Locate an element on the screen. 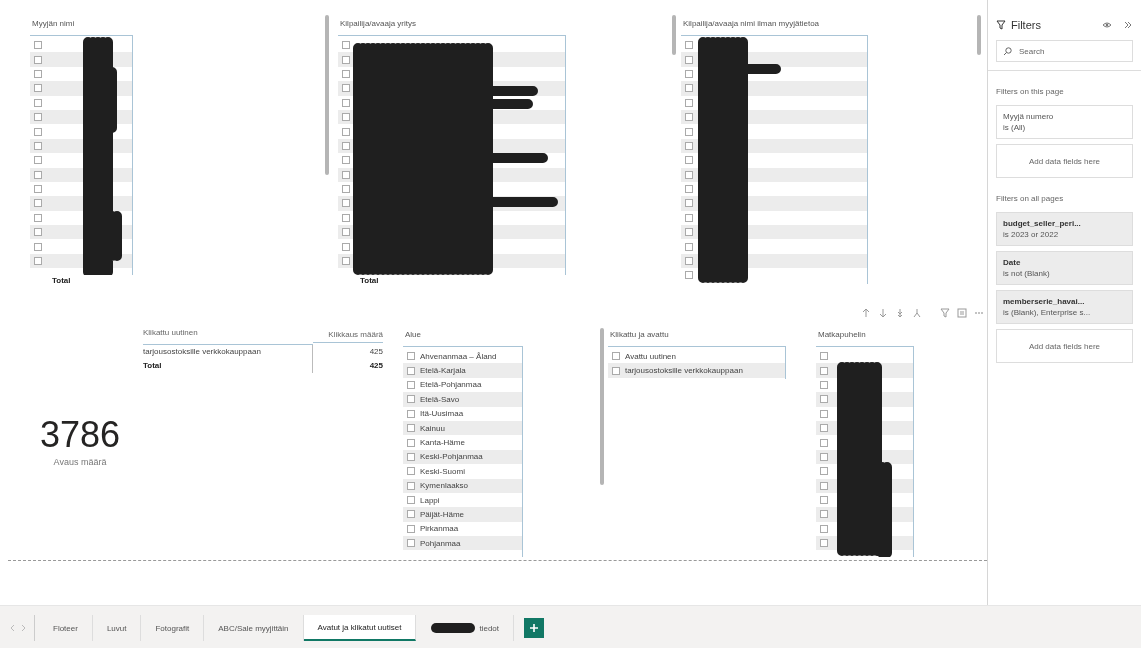  slicer-item: Ahvenanmaa – Åland is located at coordinates (458, 356).